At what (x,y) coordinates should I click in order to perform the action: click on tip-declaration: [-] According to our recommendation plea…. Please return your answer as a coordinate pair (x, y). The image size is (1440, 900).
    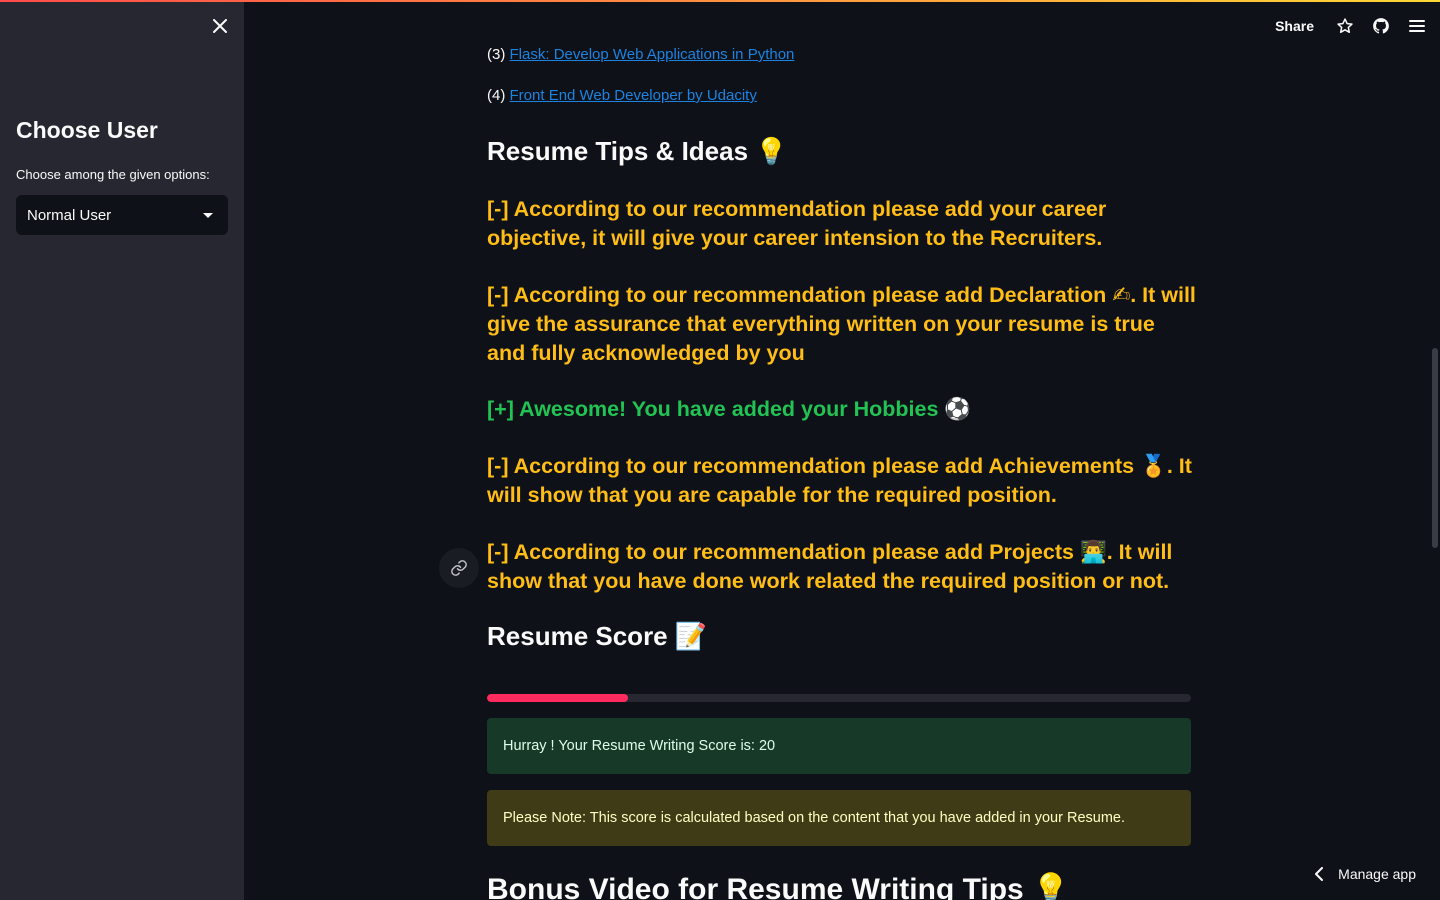
    Looking at the image, I should click on (841, 324).